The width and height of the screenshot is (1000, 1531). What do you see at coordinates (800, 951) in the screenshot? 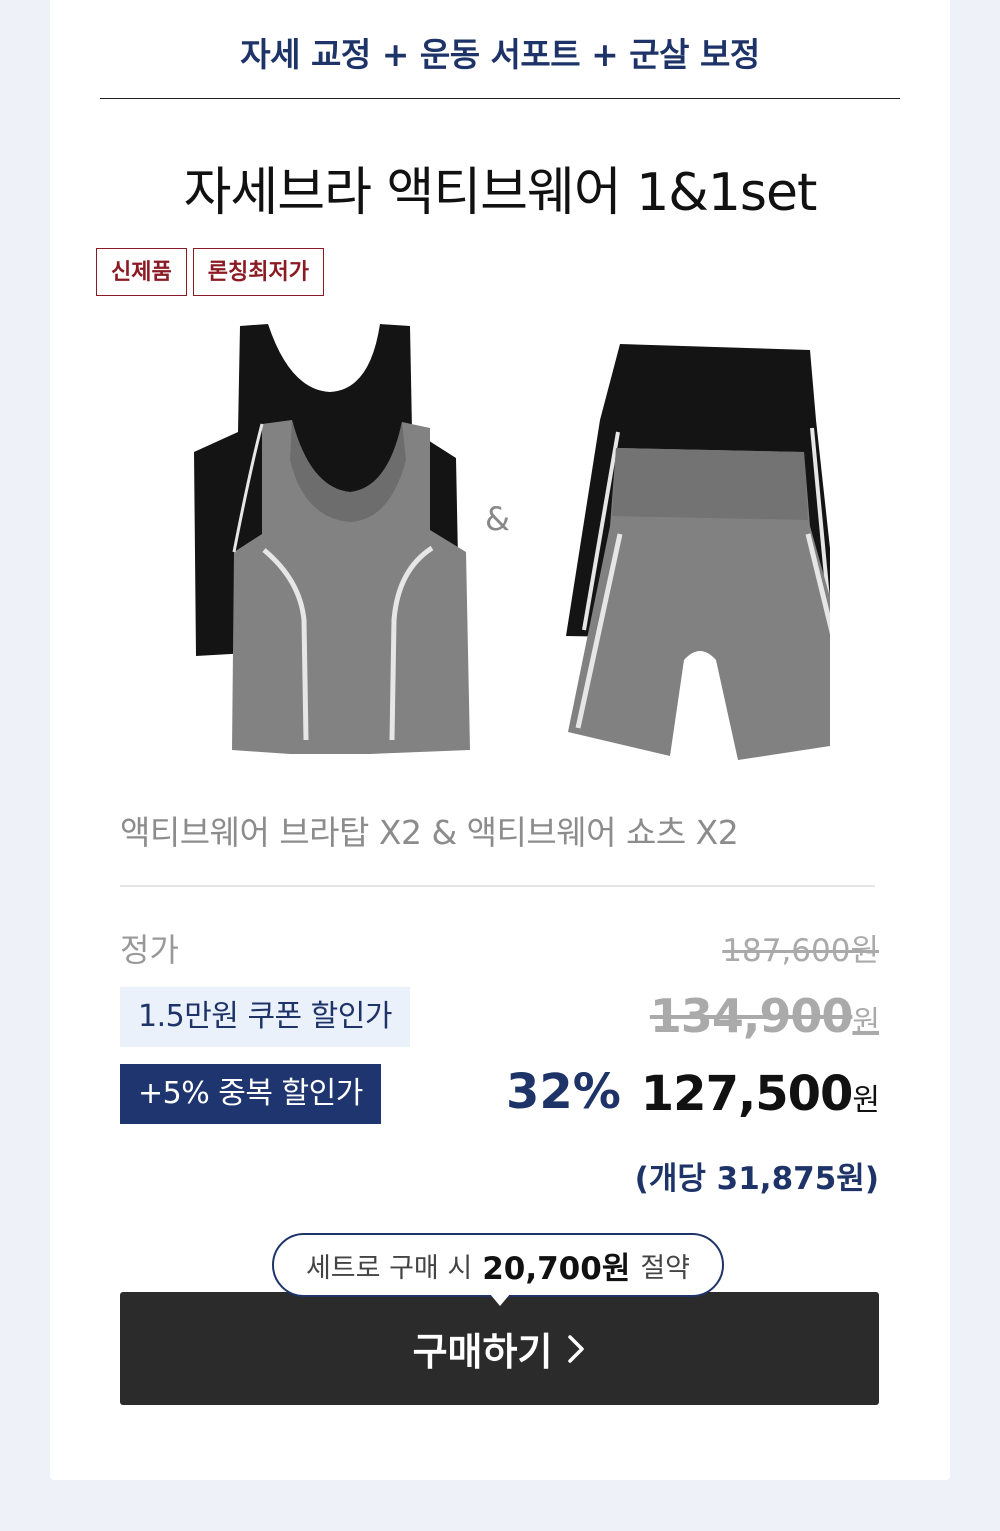
I see `regular-price: 187,600원` at bounding box center [800, 951].